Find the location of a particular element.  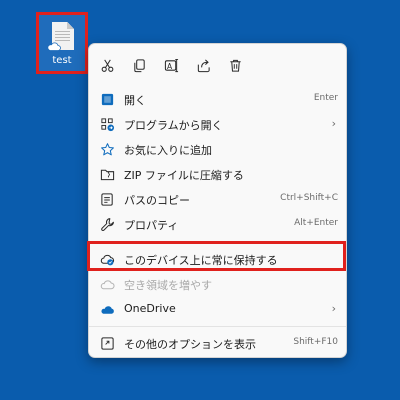

menu-item-properties: プロパティ Alt+Enter is located at coordinates (217, 224).